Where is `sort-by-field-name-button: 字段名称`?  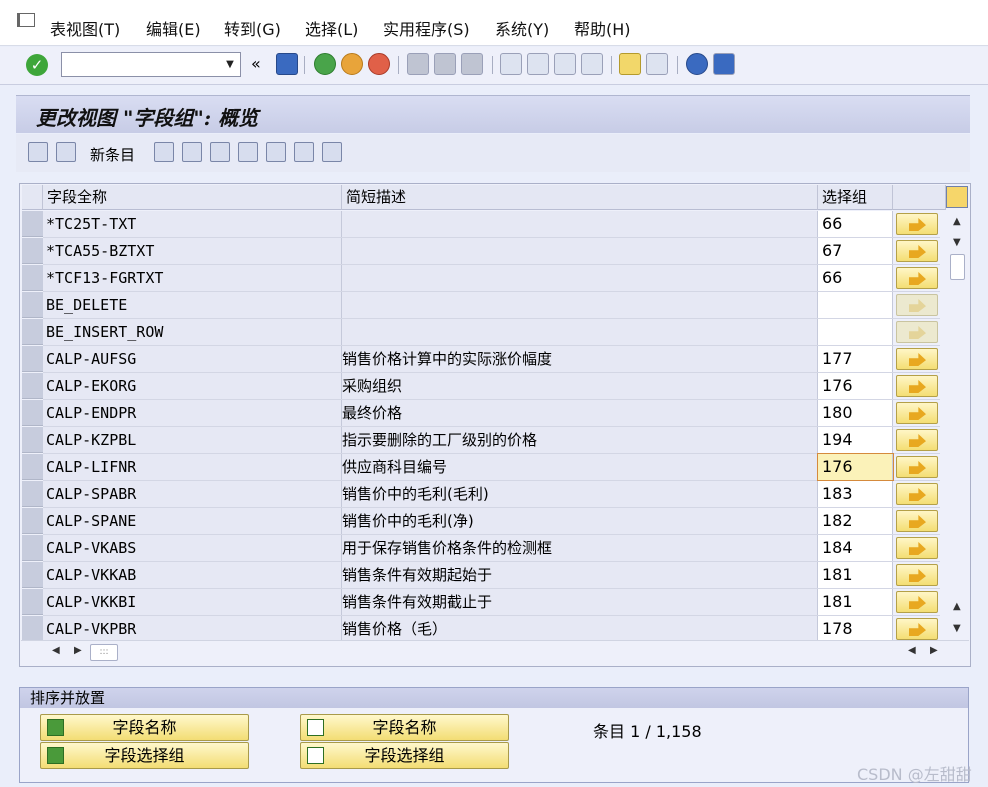 sort-by-field-name-button: 字段名称 is located at coordinates (144, 727).